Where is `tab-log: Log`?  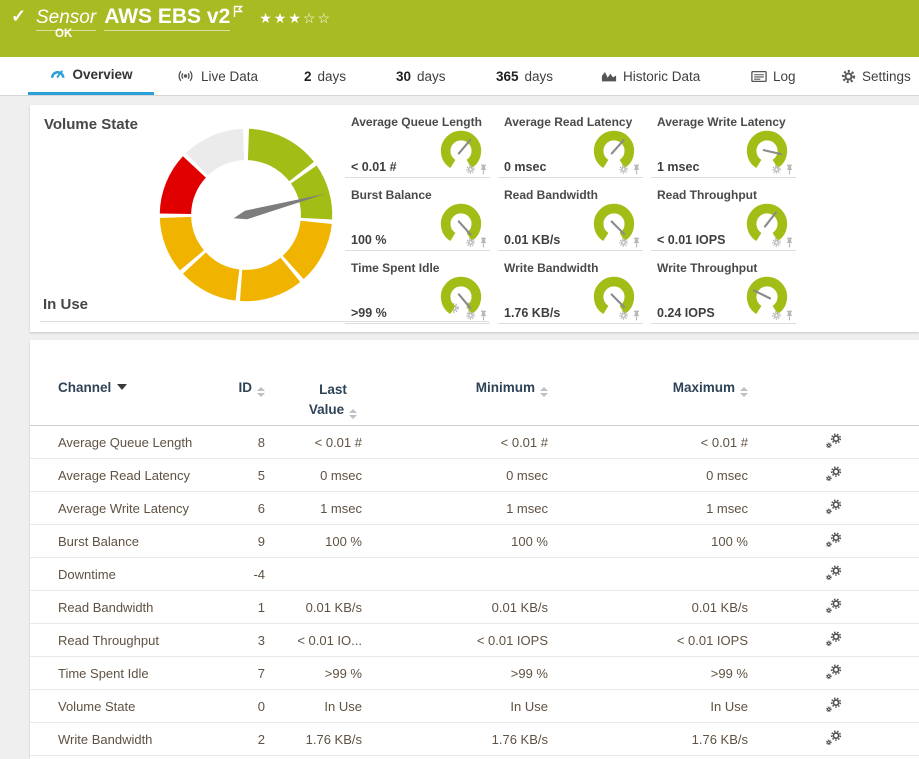
tab-log: Log is located at coordinates (773, 76).